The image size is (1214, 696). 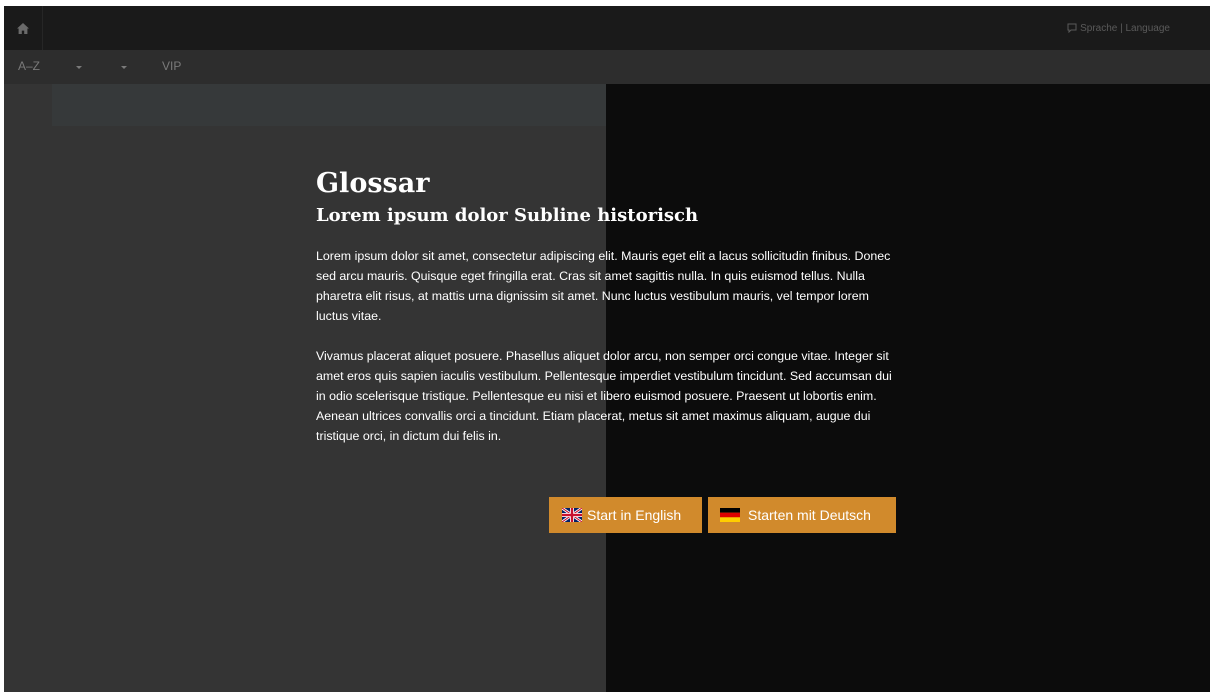 I want to click on page-title: Glossar, so click(x=373, y=183).